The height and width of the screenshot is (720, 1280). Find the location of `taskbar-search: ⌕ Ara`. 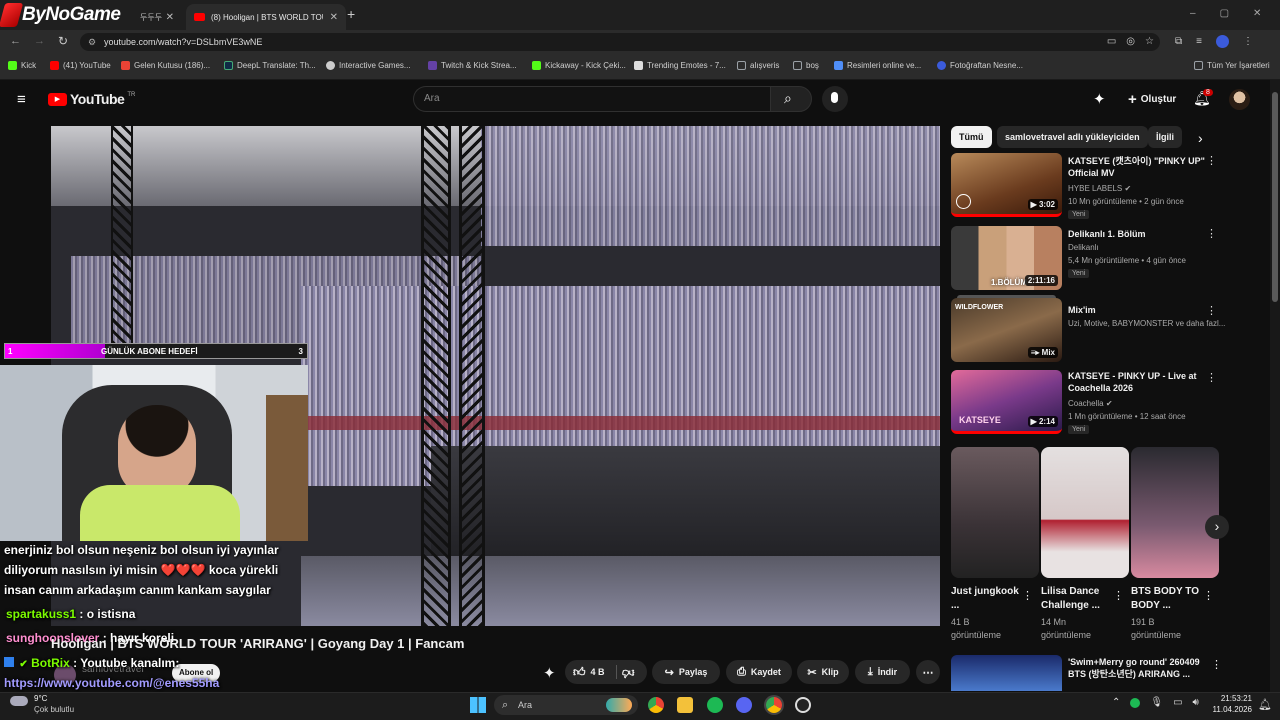

taskbar-search: ⌕ Ara is located at coordinates (566, 705).